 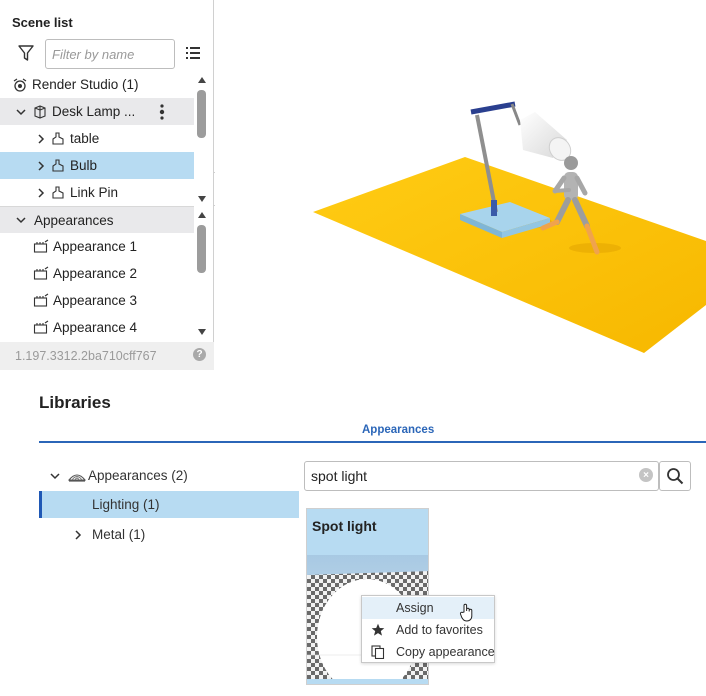 I want to click on menu-item-assign: Assign, so click(x=428, y=609).